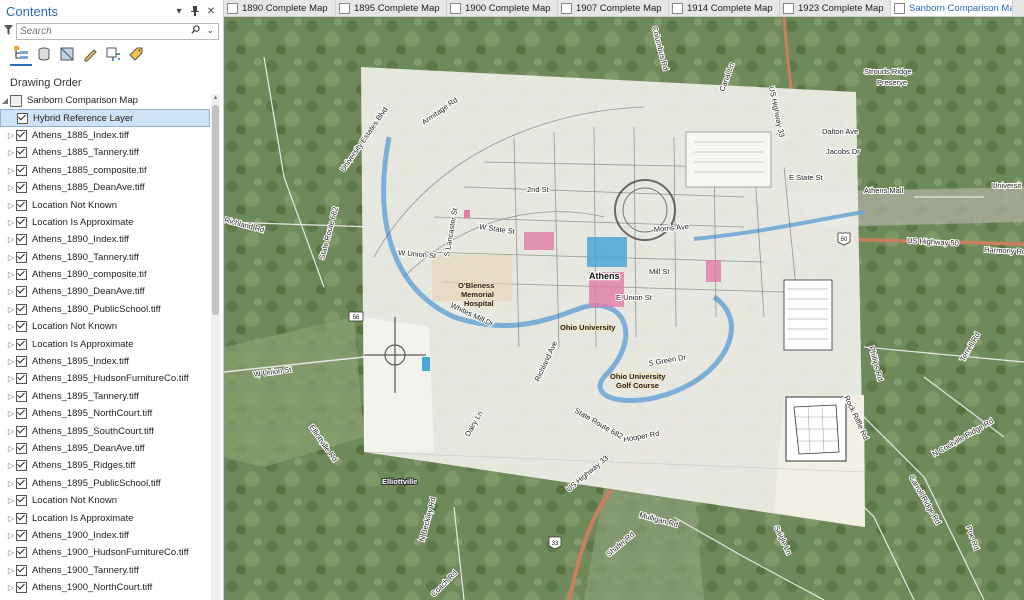  Describe the element at coordinates (105, 257) in the screenshot. I see `layer-row: ▷ Athens_1890_Tannery.tiff` at that location.